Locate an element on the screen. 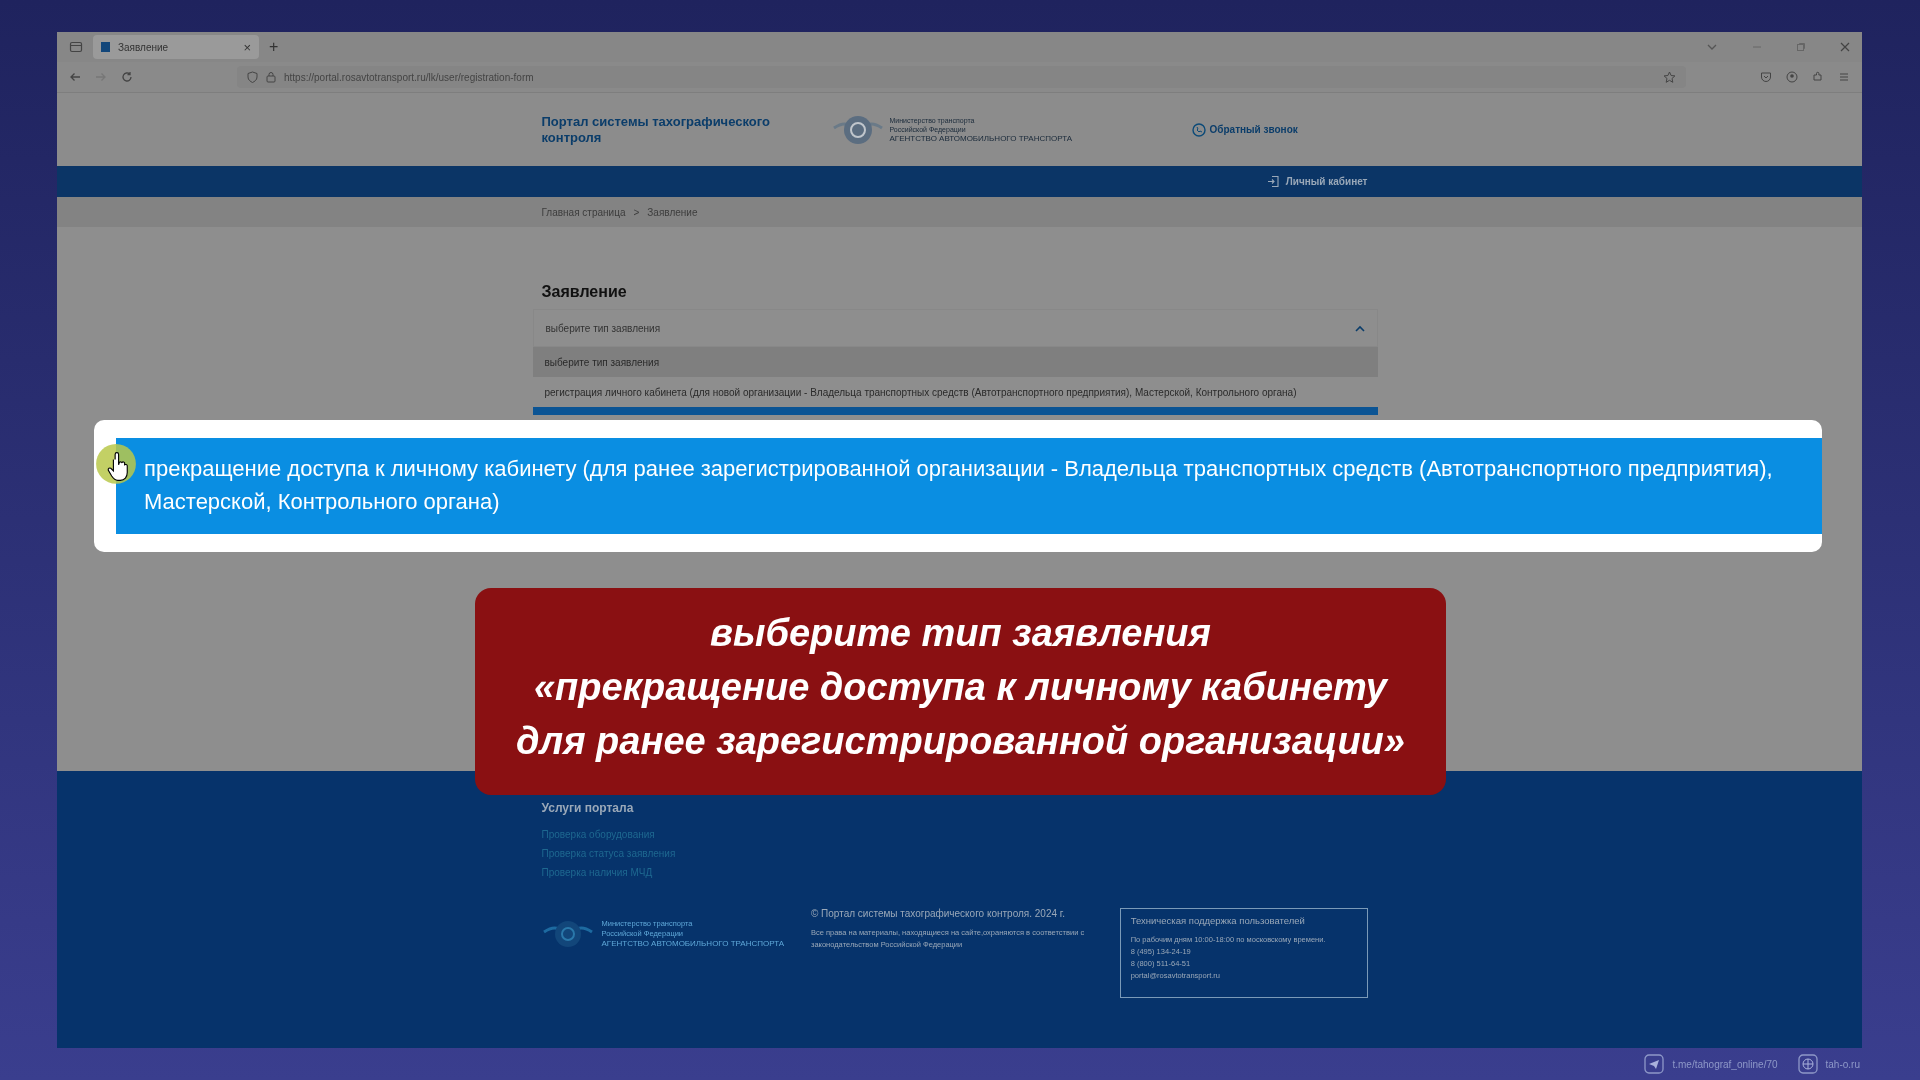 This screenshot has width=1920, height=1080. document-icon is located at coordinates (105, 47).